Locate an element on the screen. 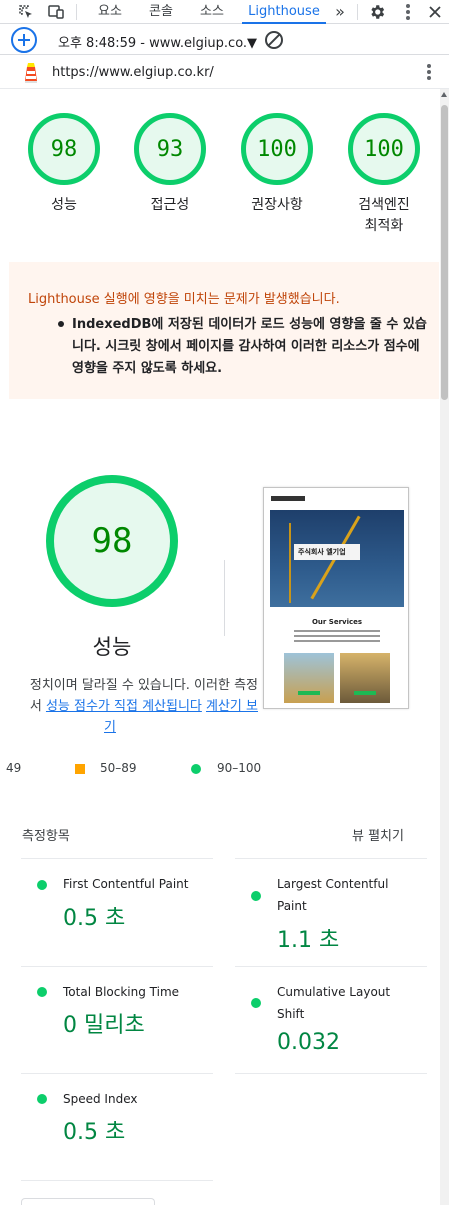 The height and width of the screenshot is (1205, 449). metric-lcp-value: 1.1 초 is located at coordinates (308, 940).